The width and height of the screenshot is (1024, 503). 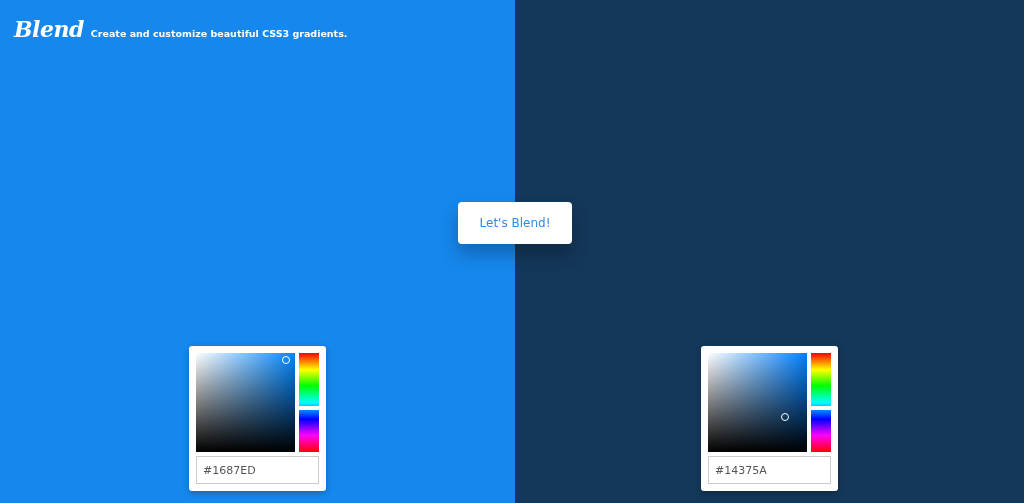 What do you see at coordinates (49, 29) in the screenshot?
I see `logo: Blend` at bounding box center [49, 29].